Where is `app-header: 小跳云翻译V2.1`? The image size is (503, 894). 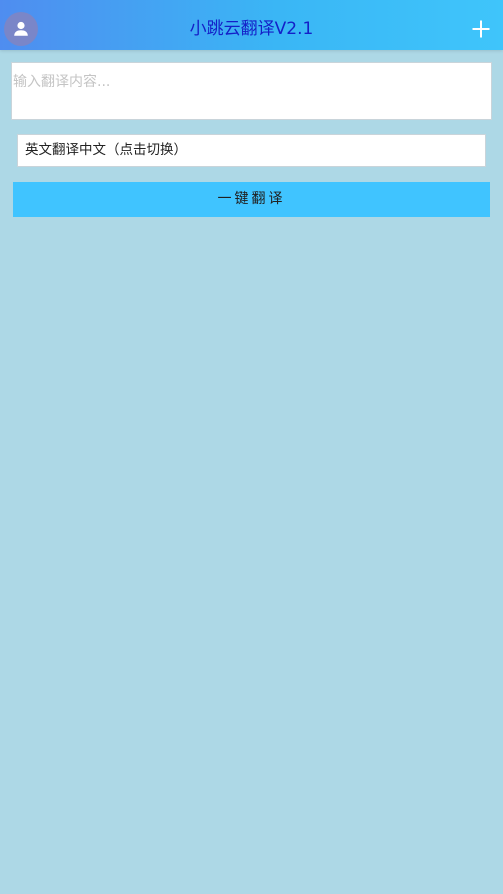
app-header: 小跳云翻译V2.1 is located at coordinates (251, 25).